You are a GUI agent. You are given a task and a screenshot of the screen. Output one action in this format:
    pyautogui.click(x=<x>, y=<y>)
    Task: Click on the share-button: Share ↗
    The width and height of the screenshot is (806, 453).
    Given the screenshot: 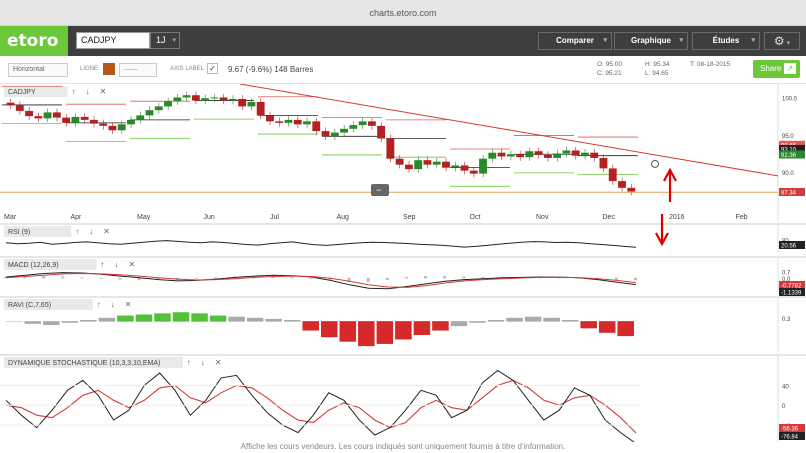 What is the action you would take?
    pyautogui.click(x=776, y=69)
    